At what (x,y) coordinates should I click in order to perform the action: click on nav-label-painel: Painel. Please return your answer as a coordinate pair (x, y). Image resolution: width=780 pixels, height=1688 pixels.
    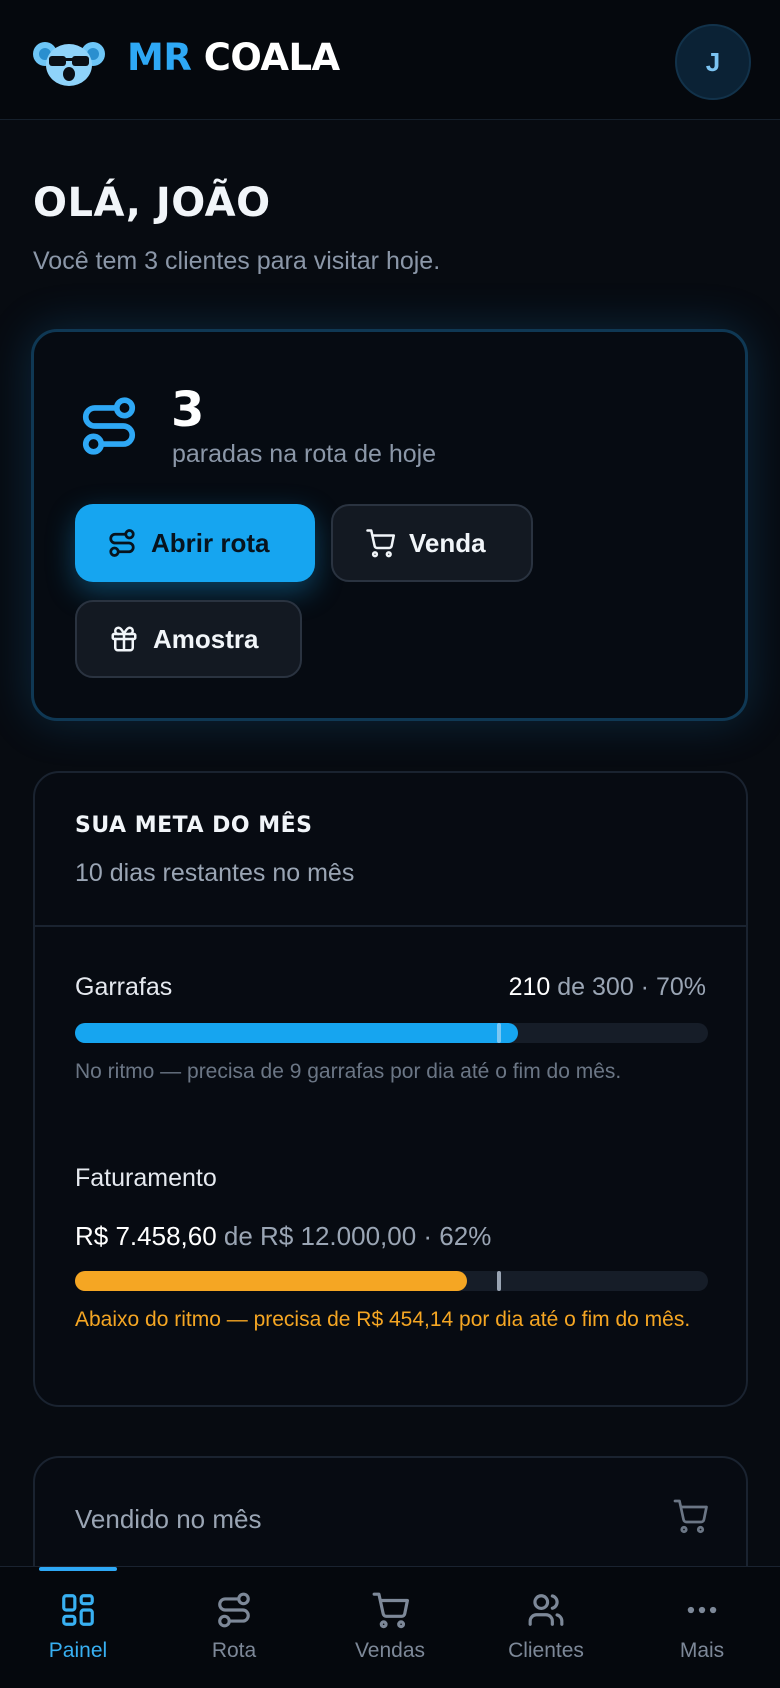
    Looking at the image, I should click on (78, 1650).